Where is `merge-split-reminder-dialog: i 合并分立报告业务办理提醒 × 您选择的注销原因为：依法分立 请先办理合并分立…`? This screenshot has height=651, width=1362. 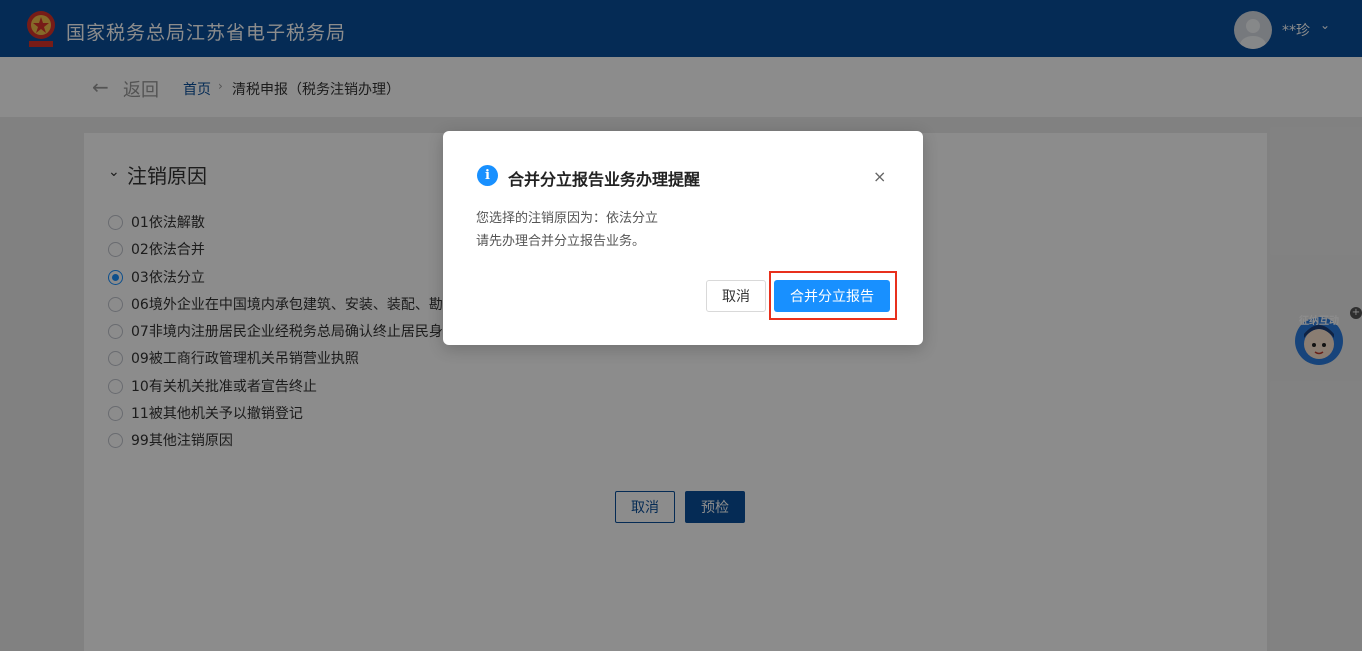
merge-split-reminder-dialog: i 合并分立报告业务办理提醒 × 您选择的注销原因为：依法分立 请先办理合并分立… is located at coordinates (683, 238).